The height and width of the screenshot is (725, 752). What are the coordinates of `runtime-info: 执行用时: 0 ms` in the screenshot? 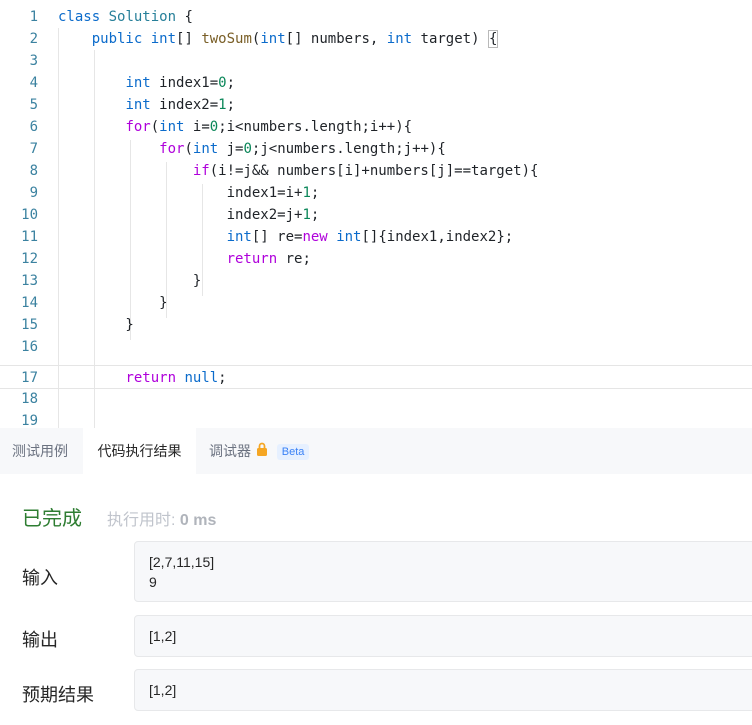 It's located at (161, 518).